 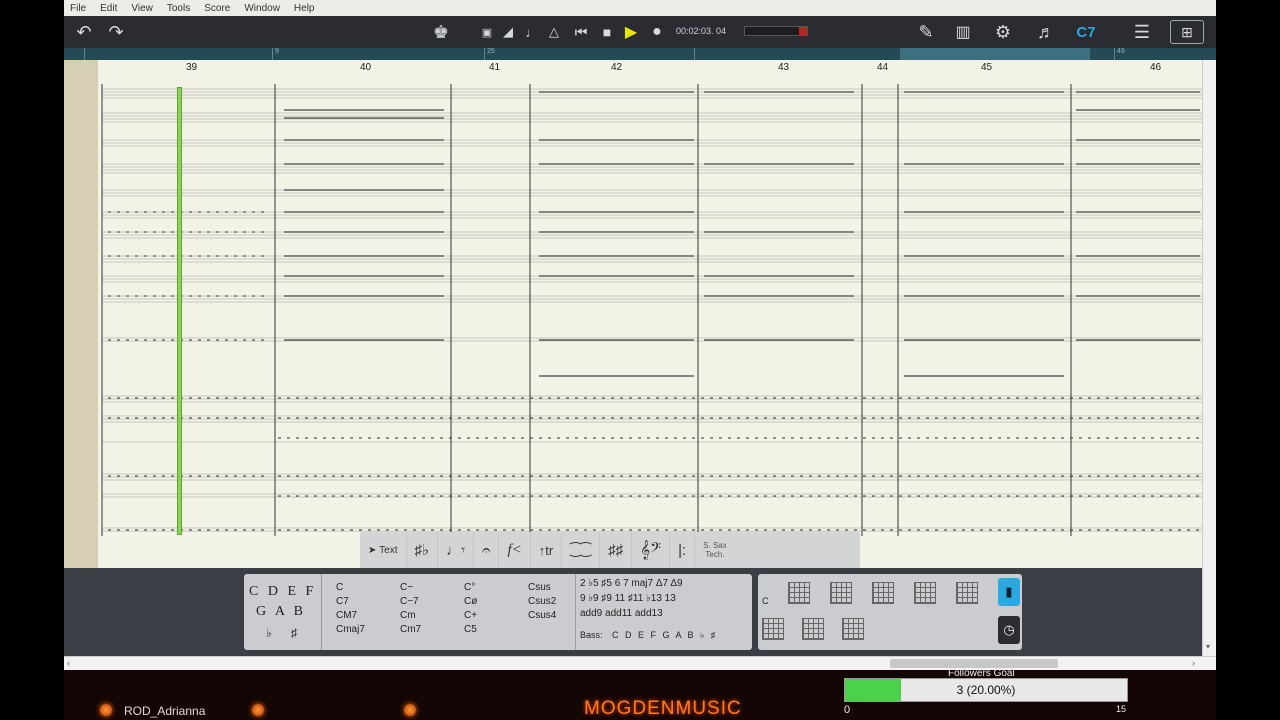 I want to click on root-notes-row2: G A B, so click(x=281, y=612).